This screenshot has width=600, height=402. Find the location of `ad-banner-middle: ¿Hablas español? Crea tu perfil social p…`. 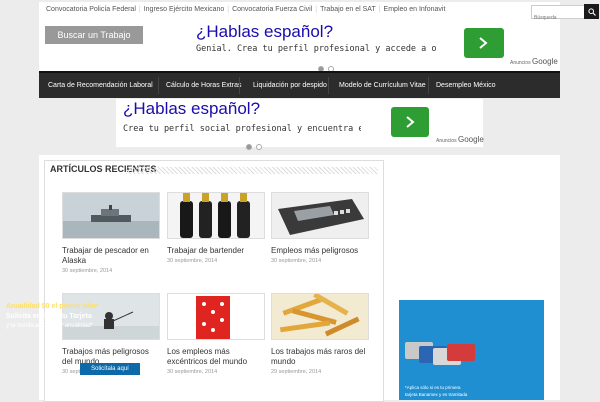

ad-banner-middle: ¿Hablas español? Crea tu perfil social p… is located at coordinates (300, 124).